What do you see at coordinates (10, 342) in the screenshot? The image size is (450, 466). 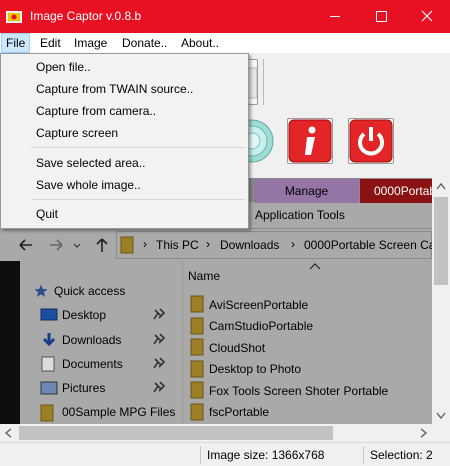 I see `captured-left-edge` at bounding box center [10, 342].